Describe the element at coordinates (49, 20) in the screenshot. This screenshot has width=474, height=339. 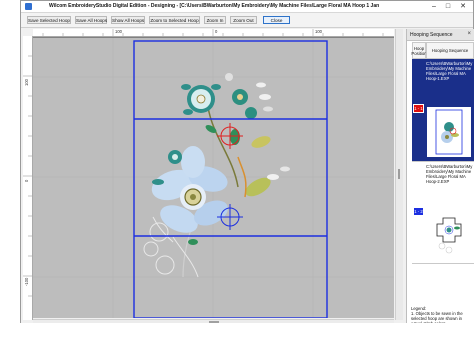
I see `save-selected-hoop-button: Save Selected Hoop` at that location.